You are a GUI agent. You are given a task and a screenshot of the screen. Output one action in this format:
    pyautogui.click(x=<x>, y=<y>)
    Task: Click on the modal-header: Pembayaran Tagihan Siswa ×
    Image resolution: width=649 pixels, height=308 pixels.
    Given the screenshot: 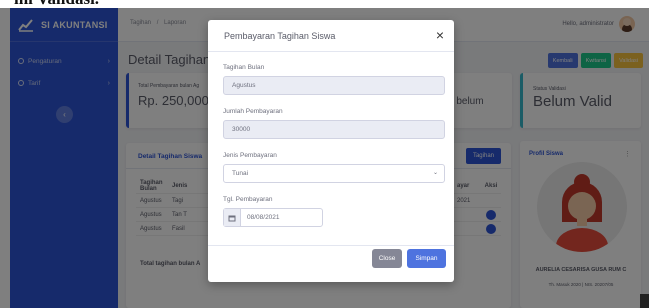 What is the action you would take?
    pyautogui.click(x=331, y=36)
    